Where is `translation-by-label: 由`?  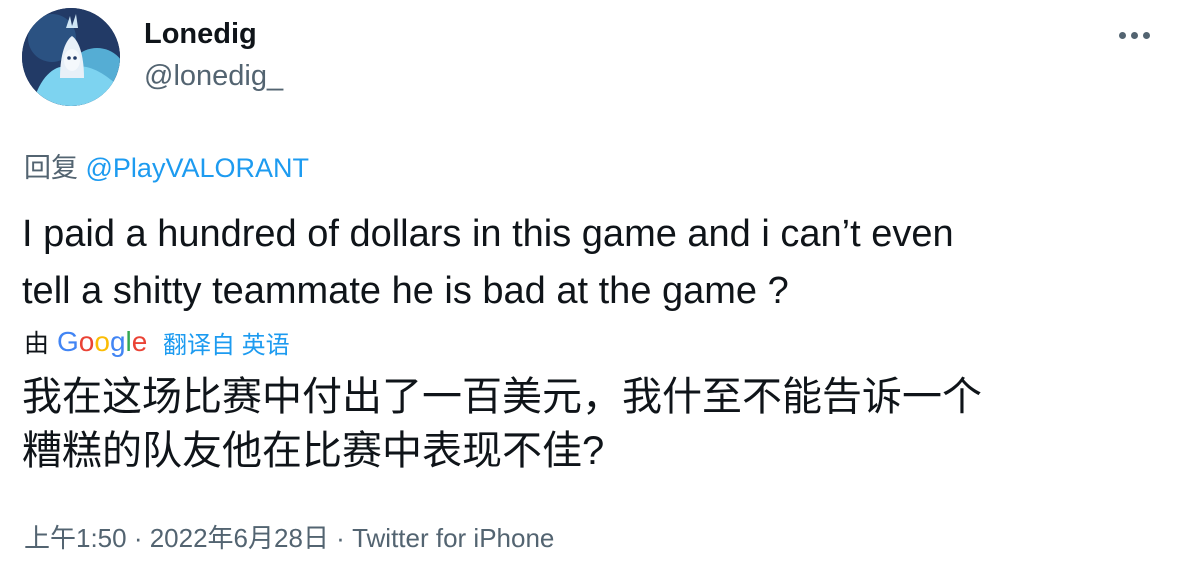
translation-by-label: 由 is located at coordinates (37, 344).